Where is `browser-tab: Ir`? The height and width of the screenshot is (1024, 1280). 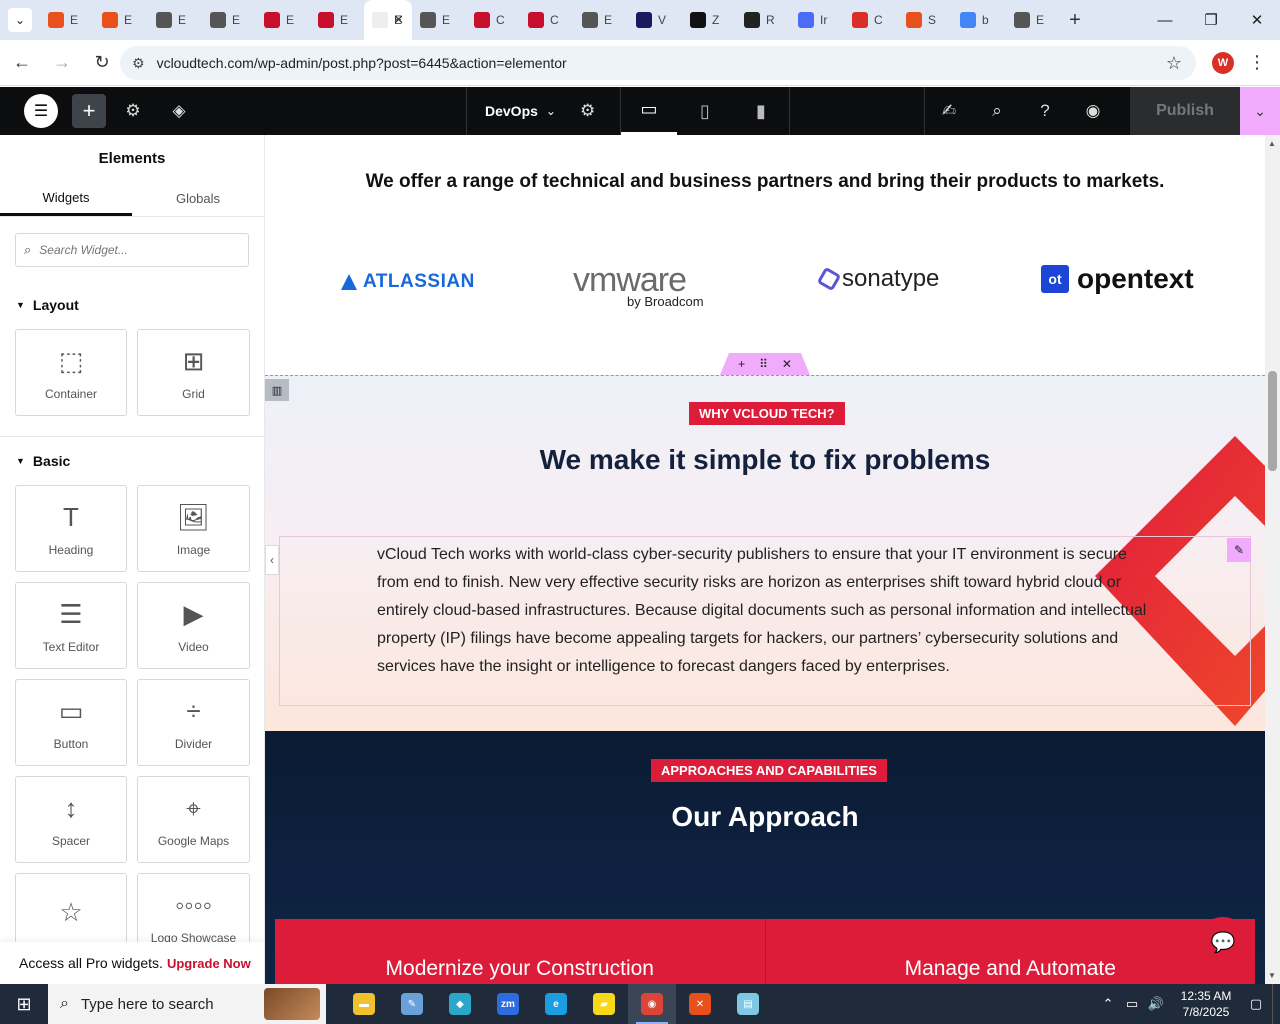
browser-tab: Ir is located at coordinates (817, 20).